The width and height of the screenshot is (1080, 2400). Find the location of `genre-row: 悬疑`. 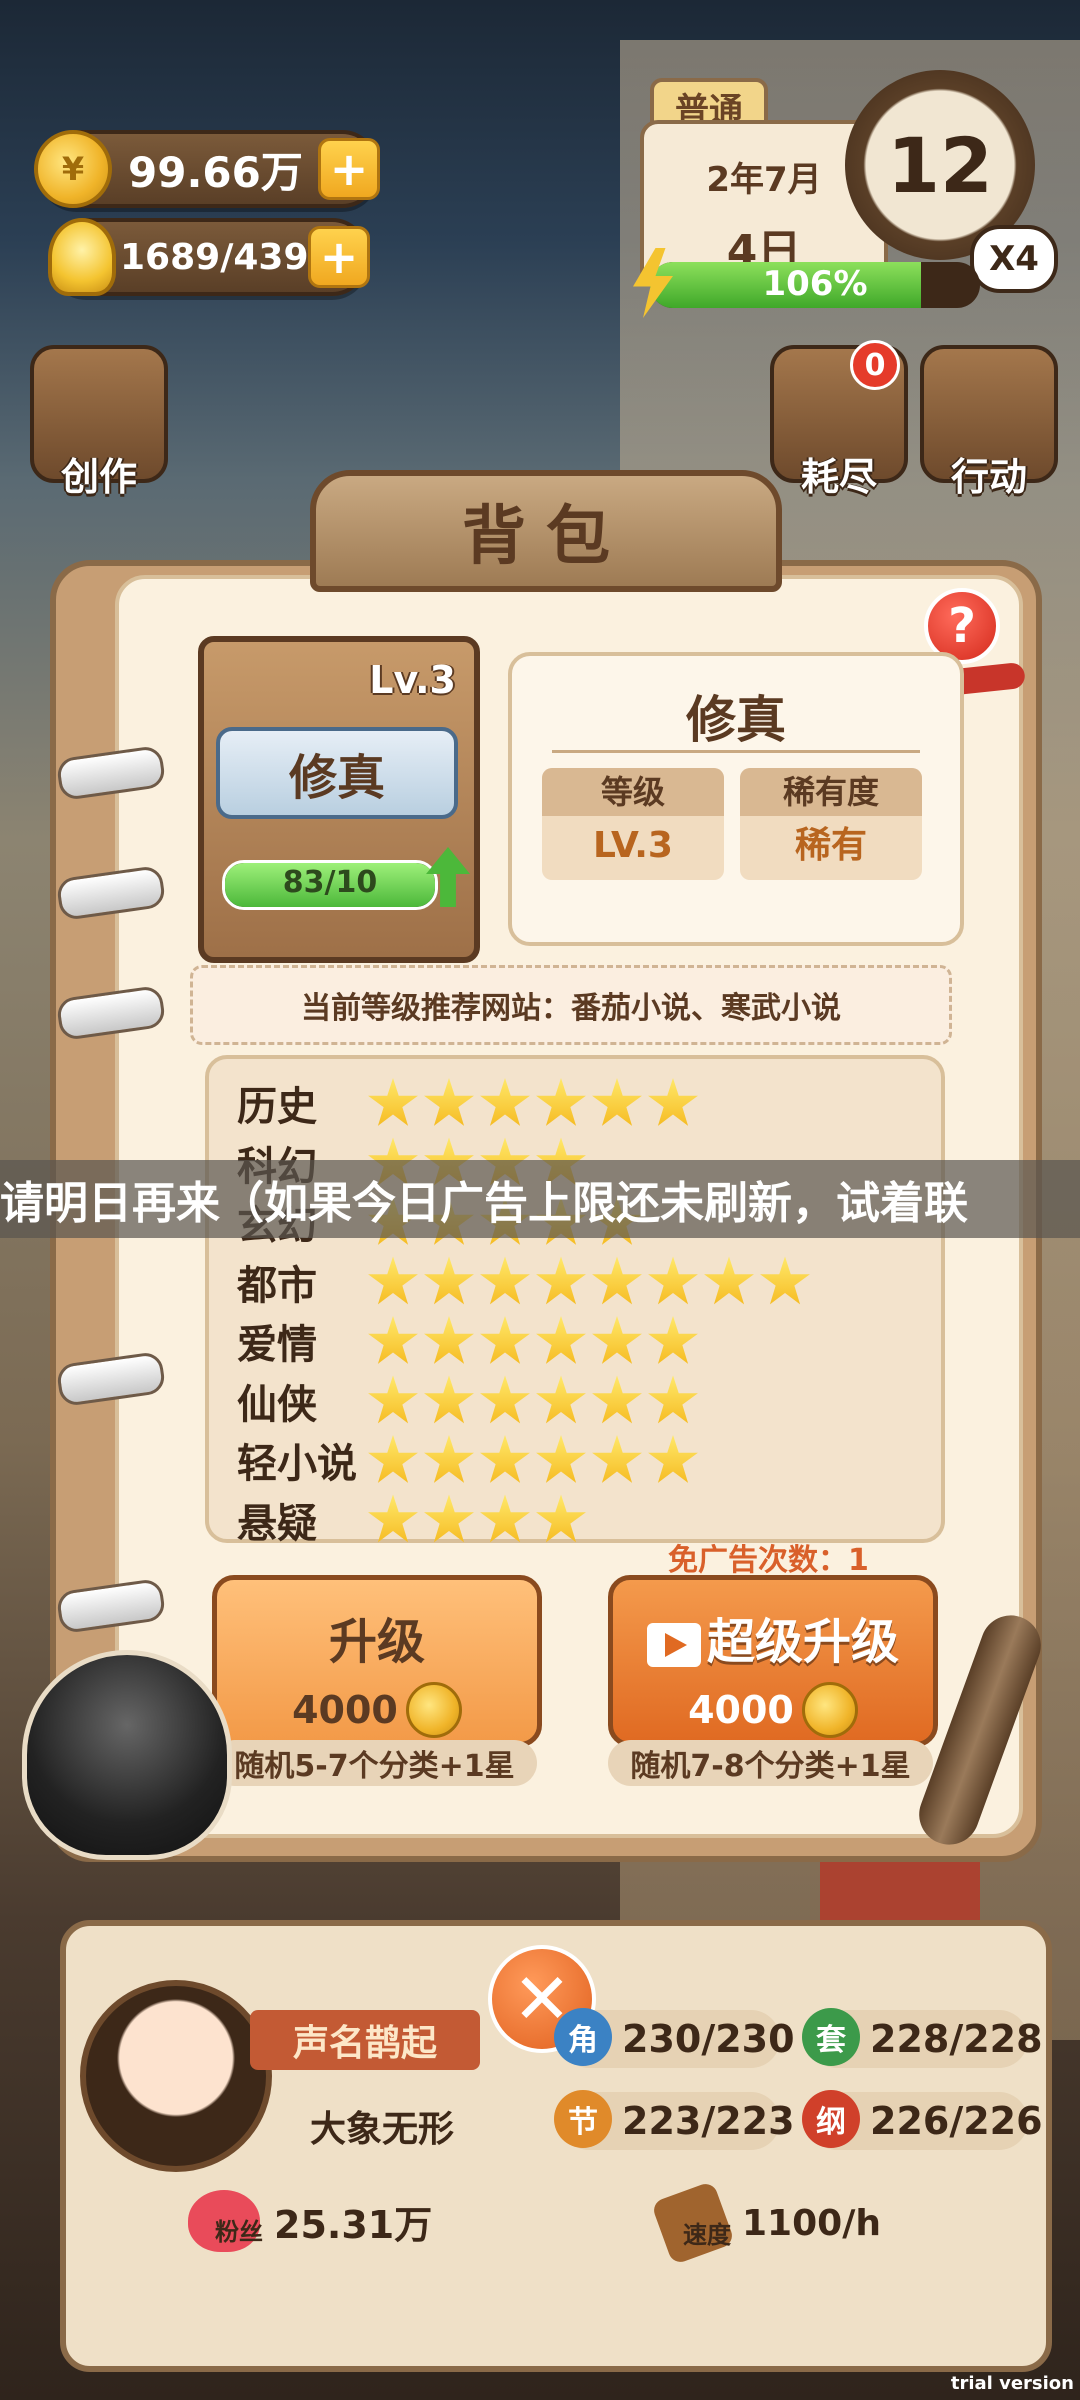

genre-row: 悬疑 is located at coordinates (414, 1520).